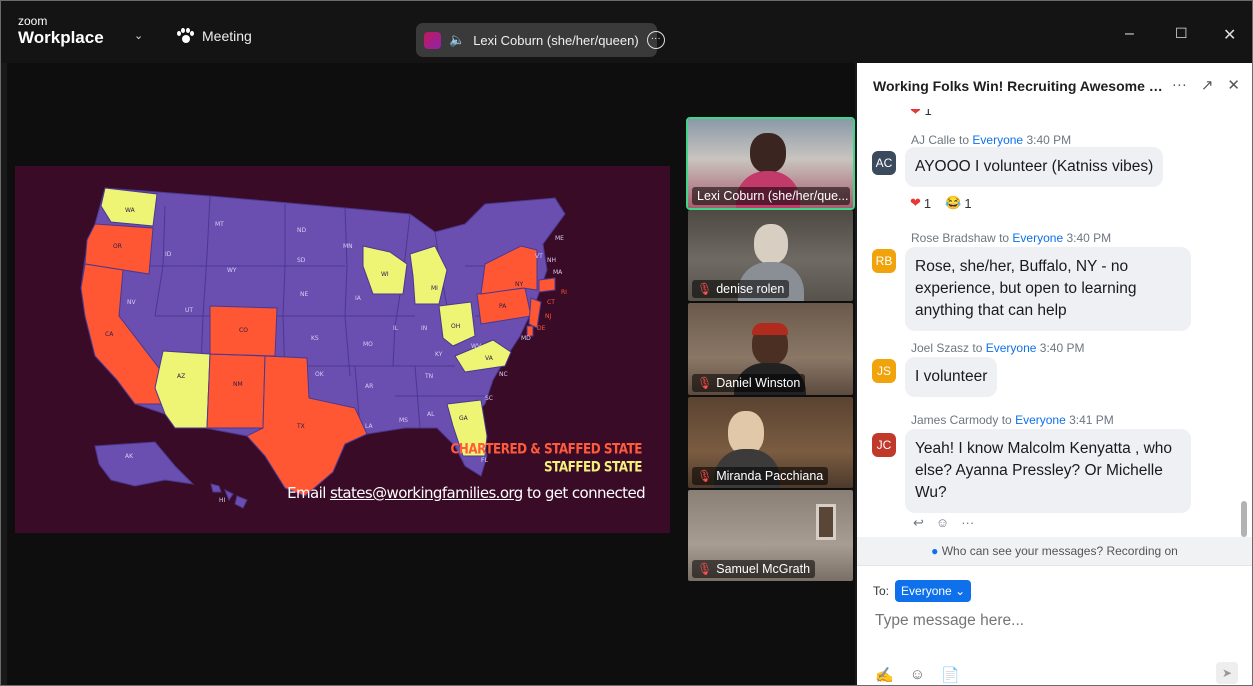  I want to click on paw-icon, so click(185, 36).